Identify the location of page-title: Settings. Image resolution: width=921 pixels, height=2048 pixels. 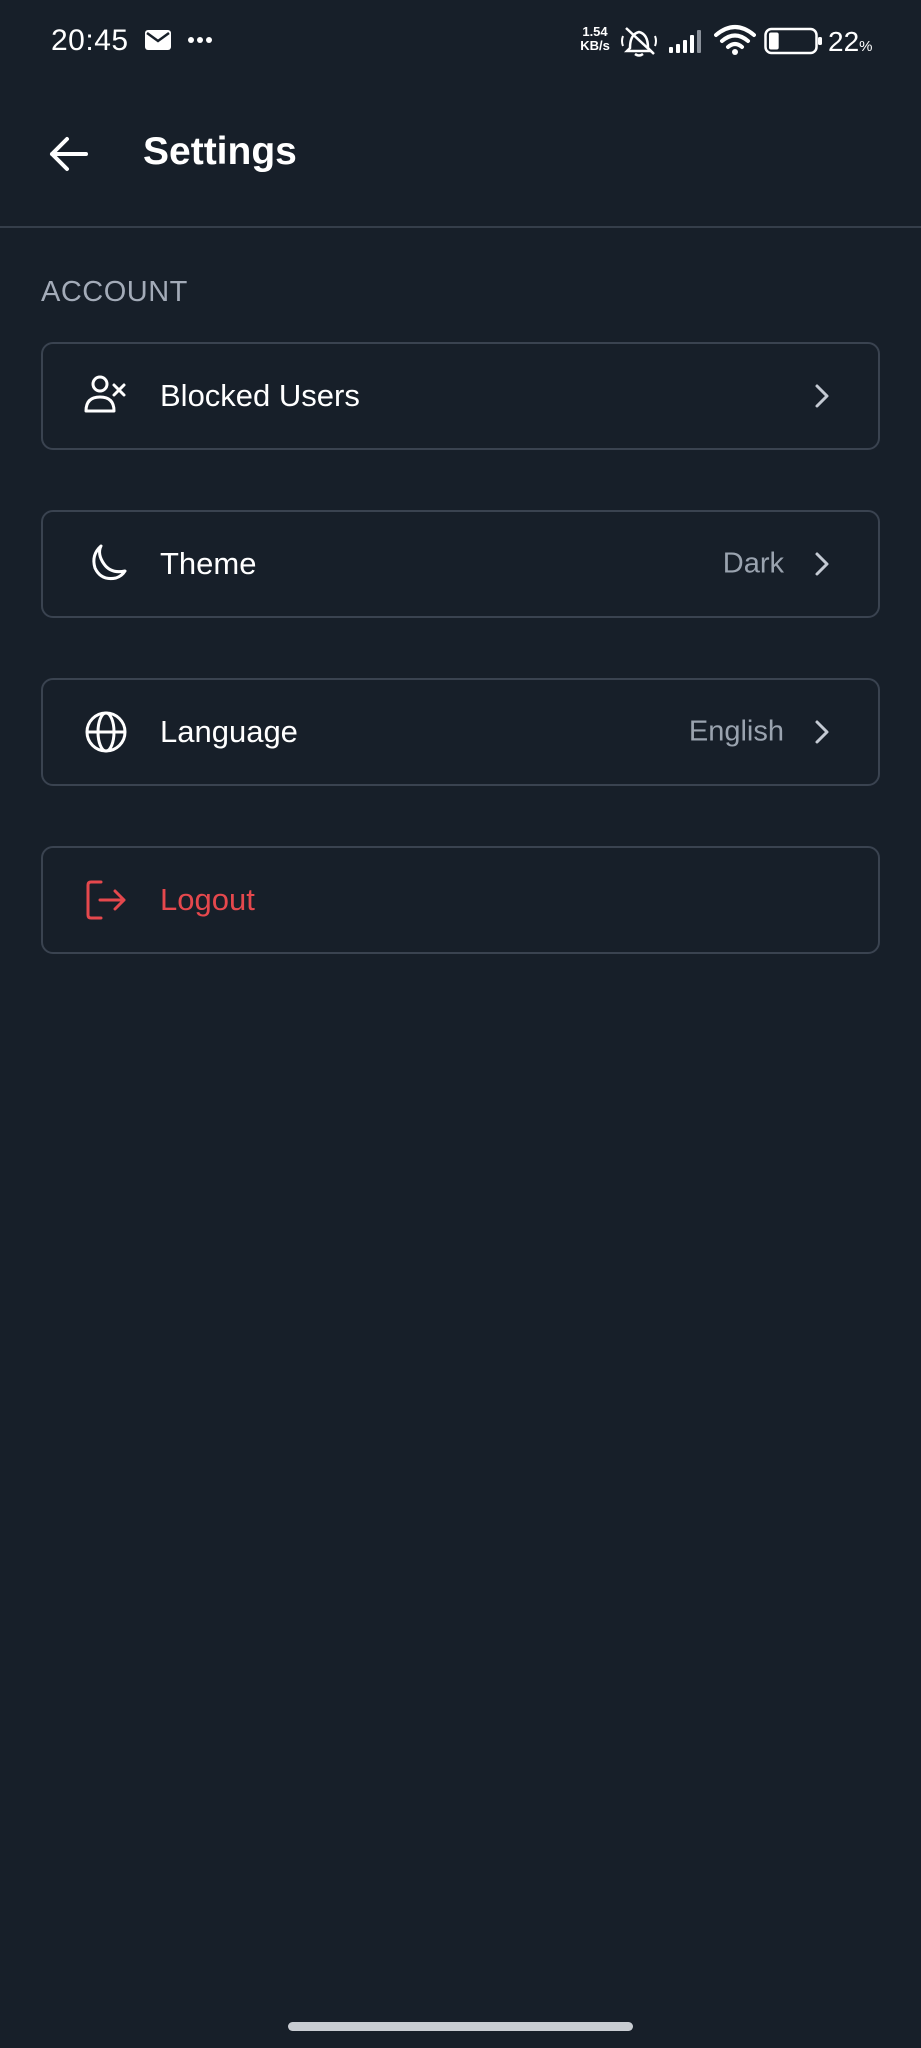
(220, 151).